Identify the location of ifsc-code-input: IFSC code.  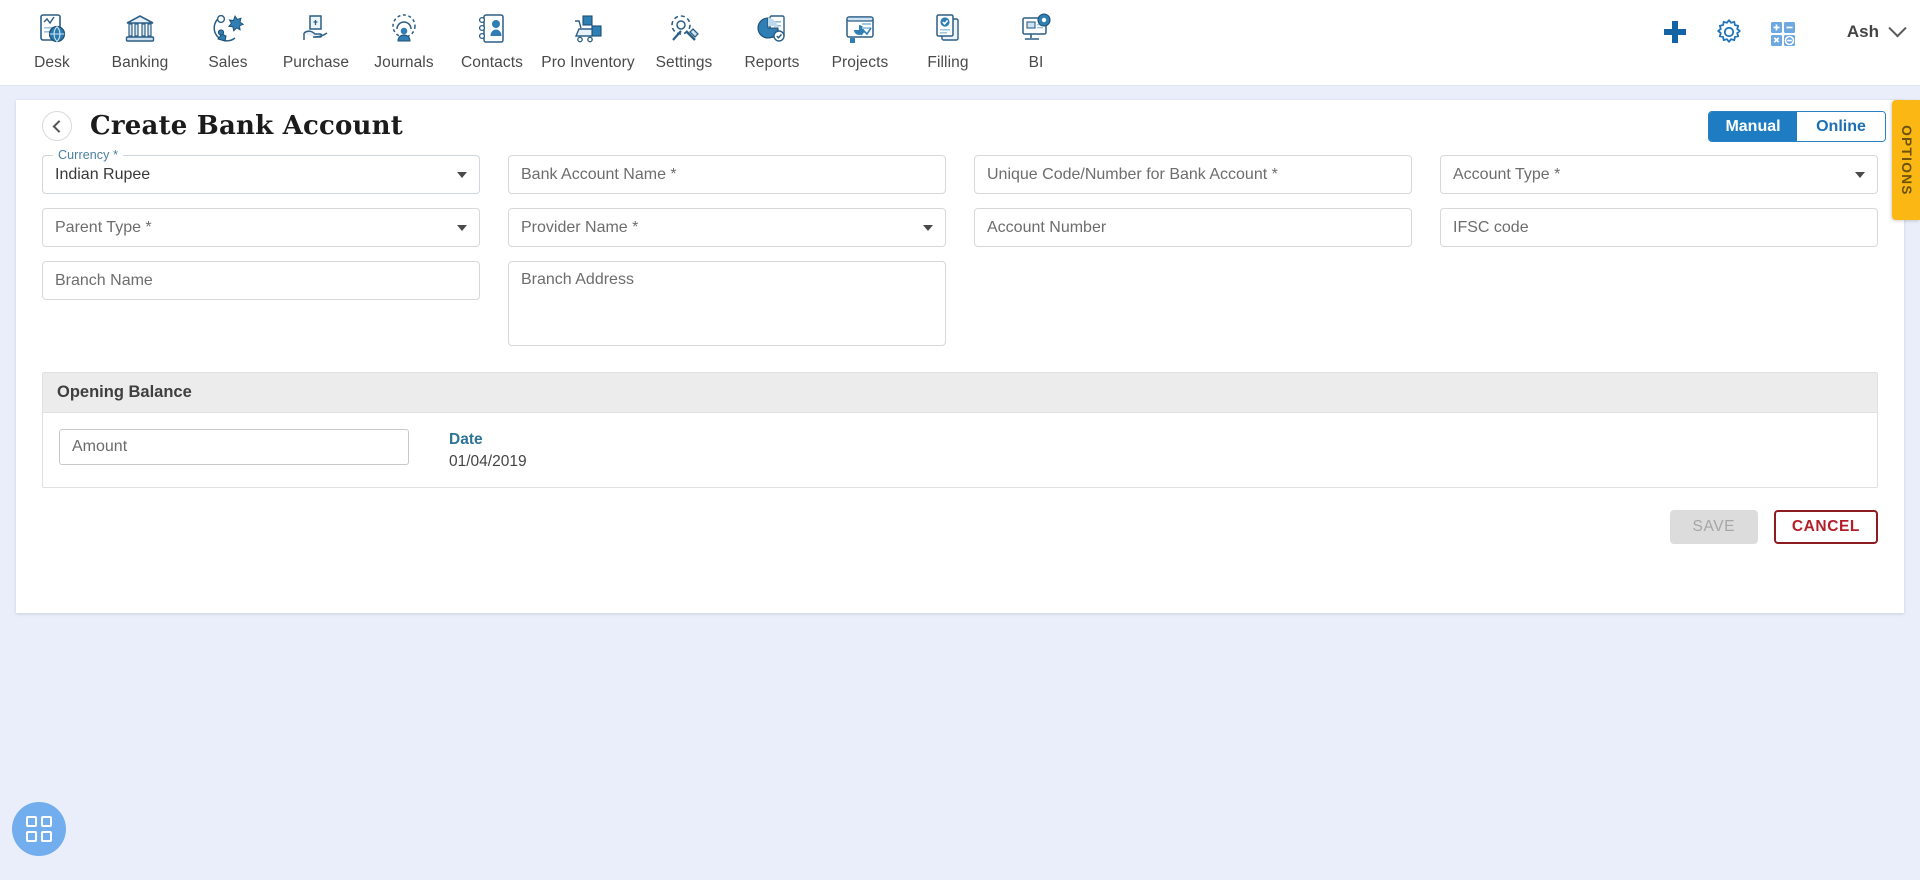
(1659, 227).